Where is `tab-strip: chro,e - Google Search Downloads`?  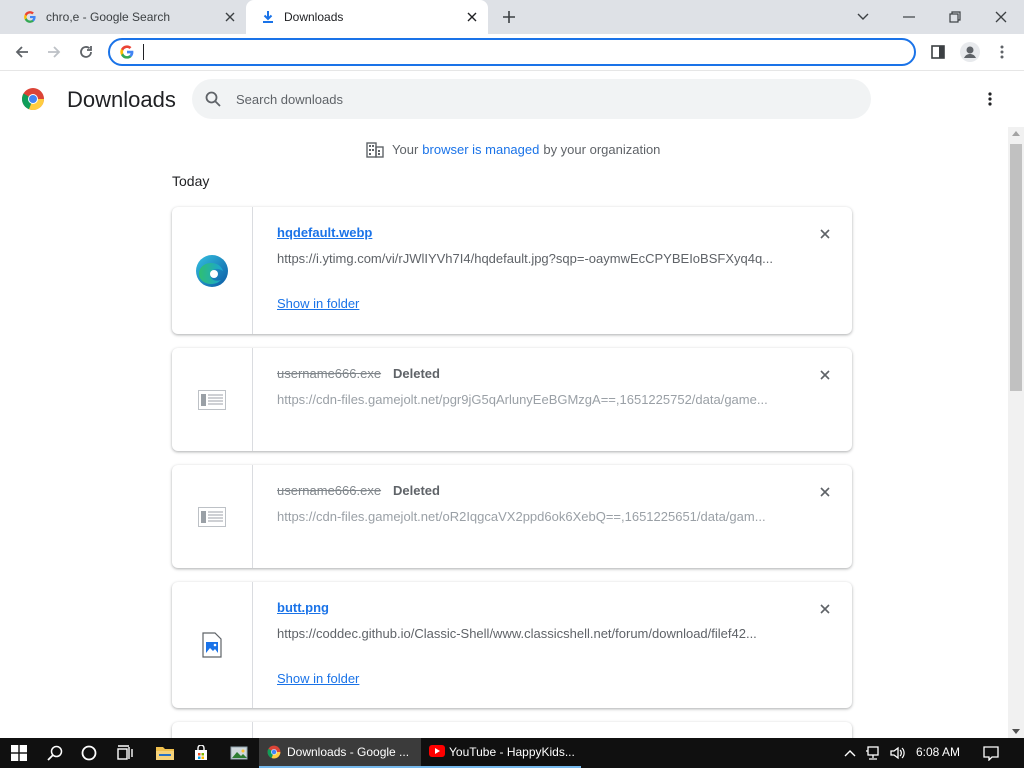
tab-strip: chro,e - Google Search Downloads is located at coordinates (512, 17).